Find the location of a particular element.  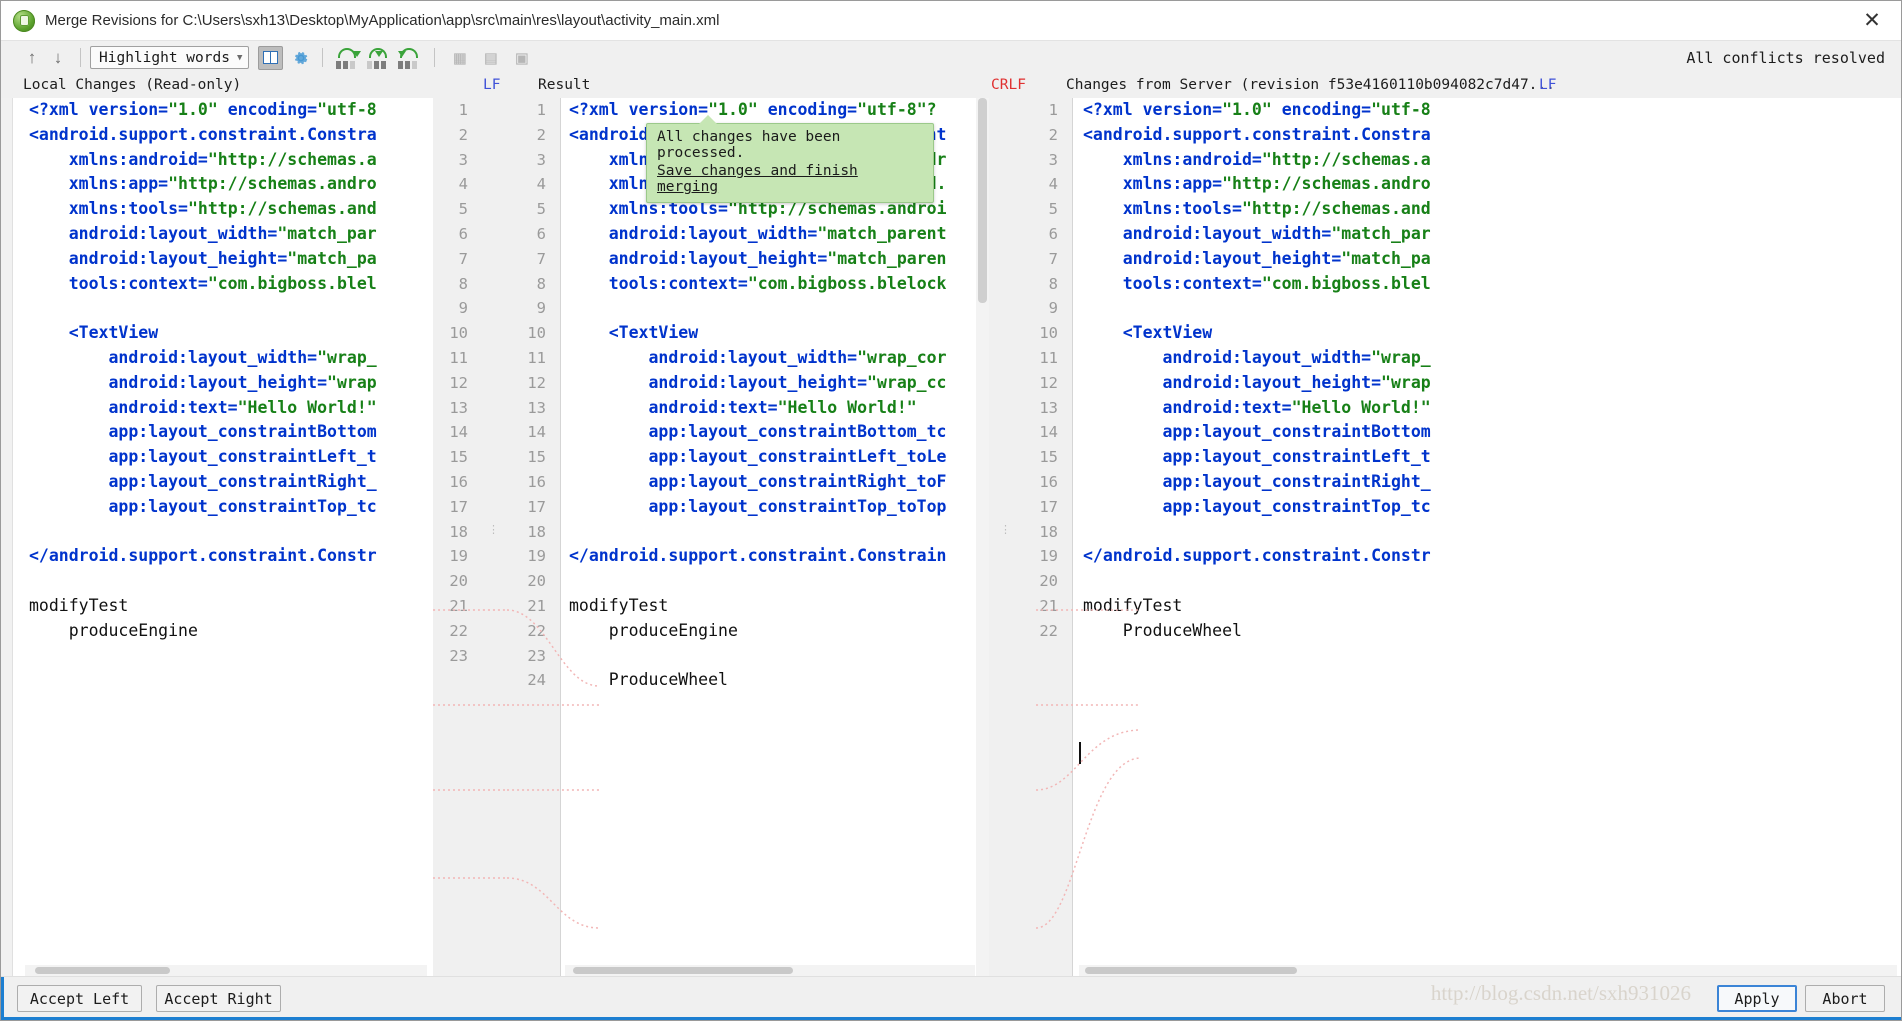

next-difference-icon: ↓ is located at coordinates (58, 58).